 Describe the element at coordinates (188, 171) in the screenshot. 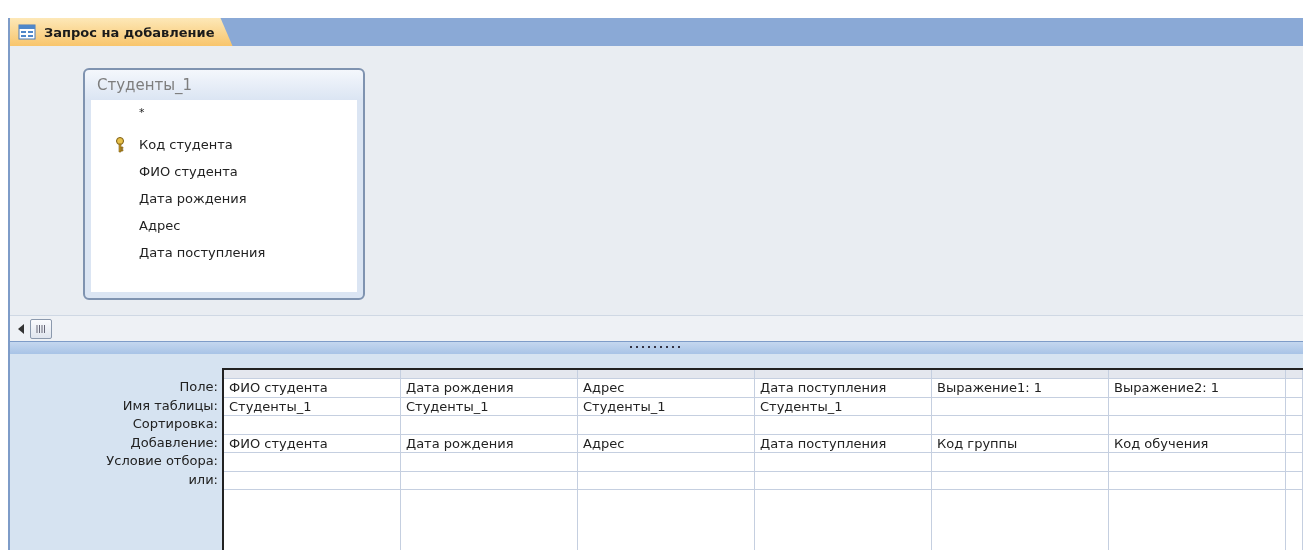

I see `field-name: ФИО студента` at that location.